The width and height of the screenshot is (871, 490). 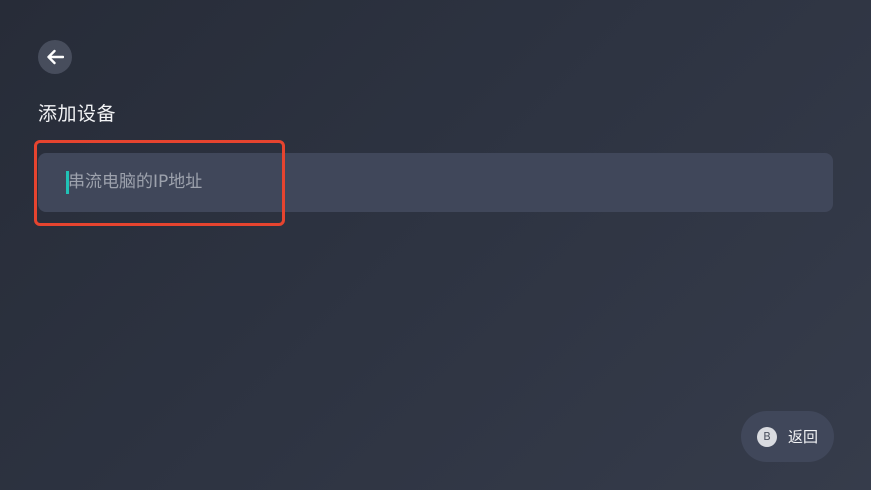 I want to click on focus-highlight, so click(x=159, y=183).